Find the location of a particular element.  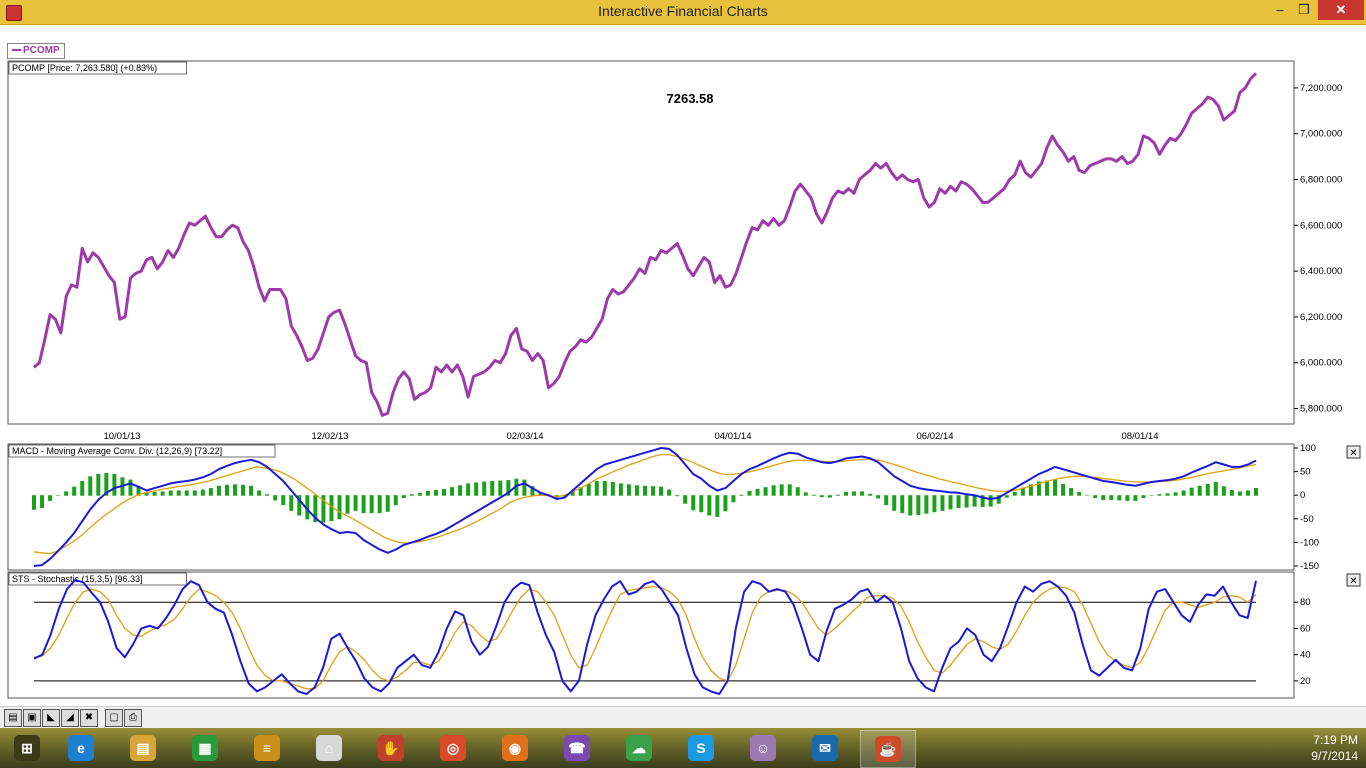

y-tick-label: 7,200.000 is located at coordinates (1321, 88).